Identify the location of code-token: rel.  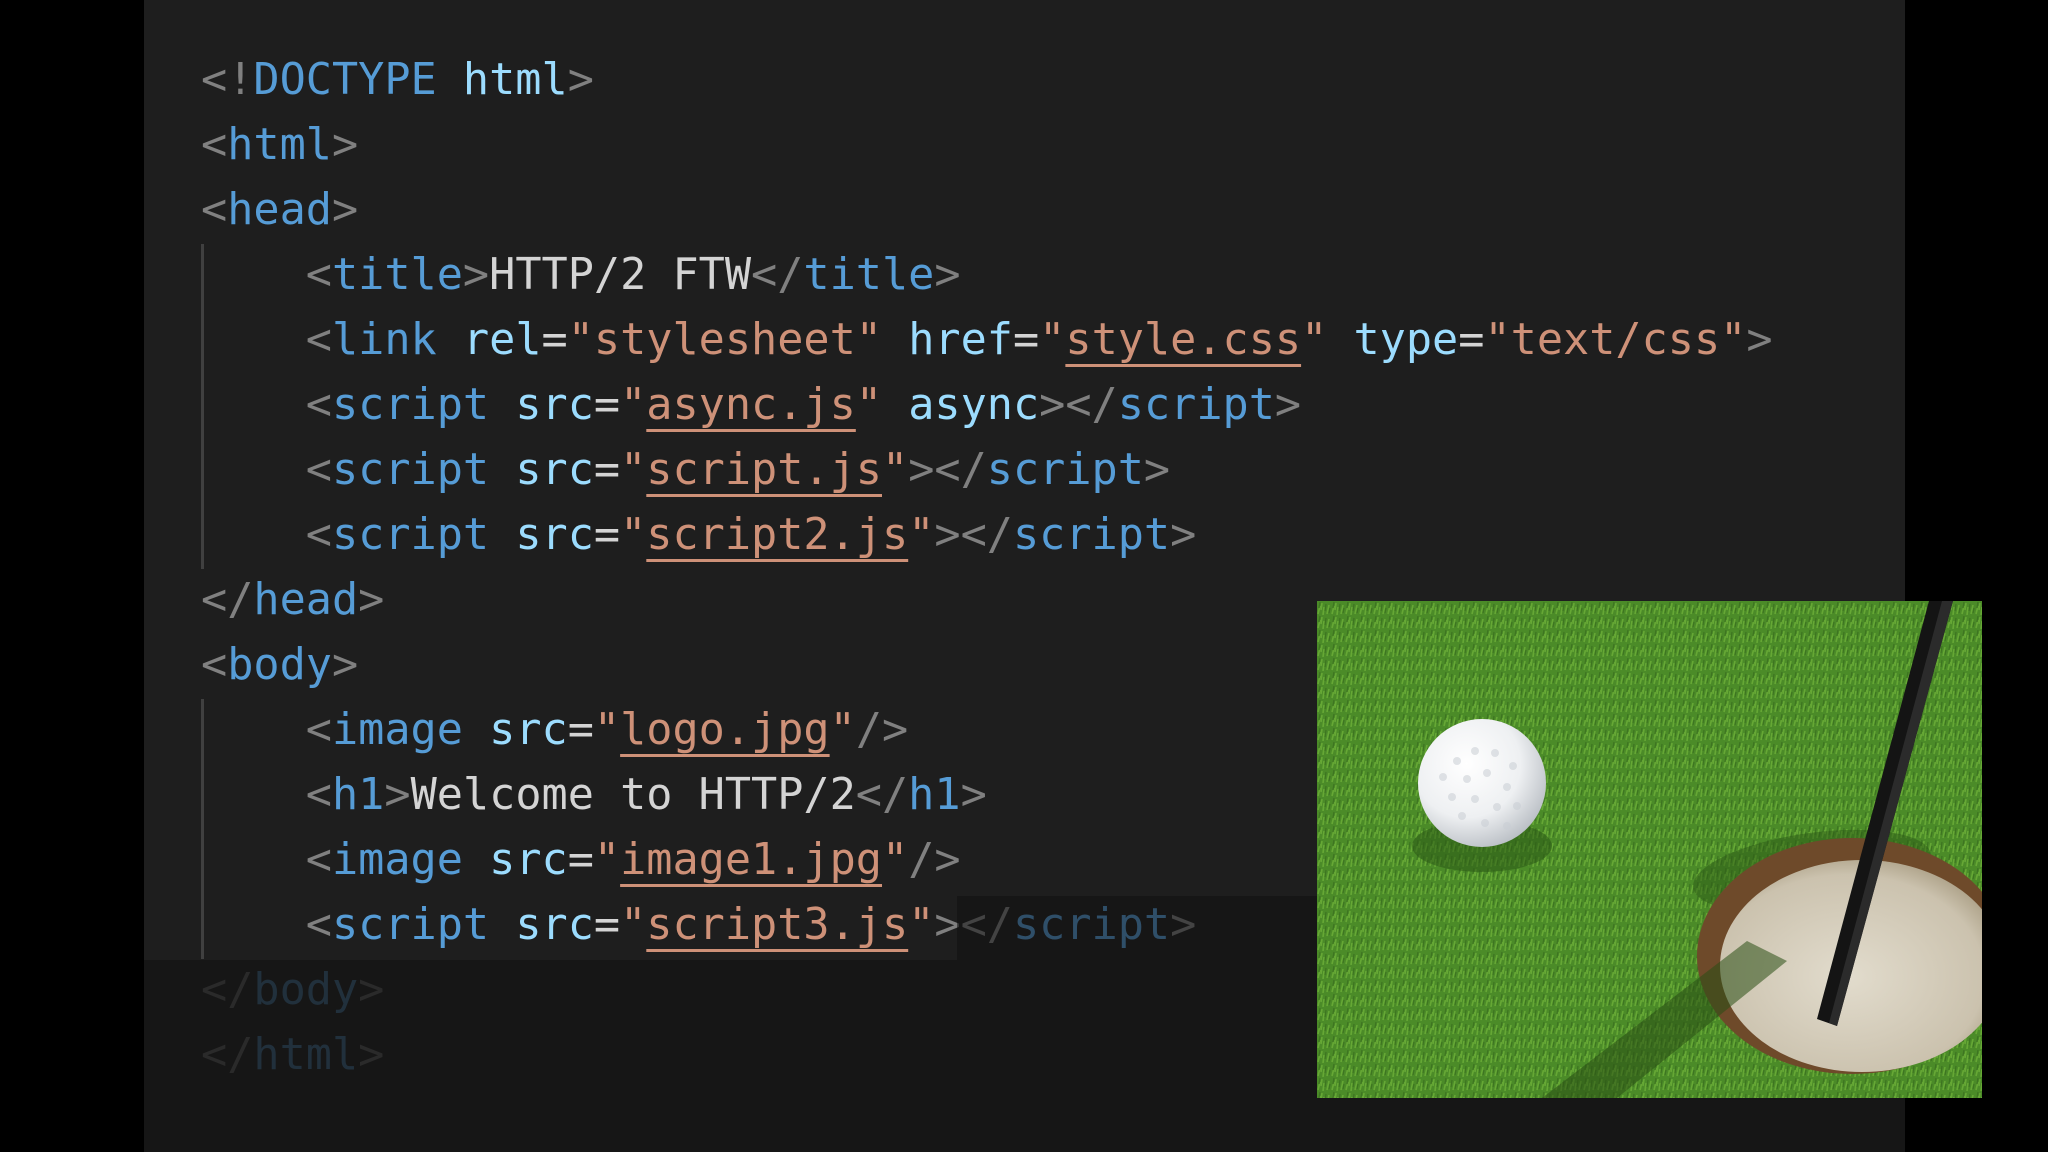
(502, 340).